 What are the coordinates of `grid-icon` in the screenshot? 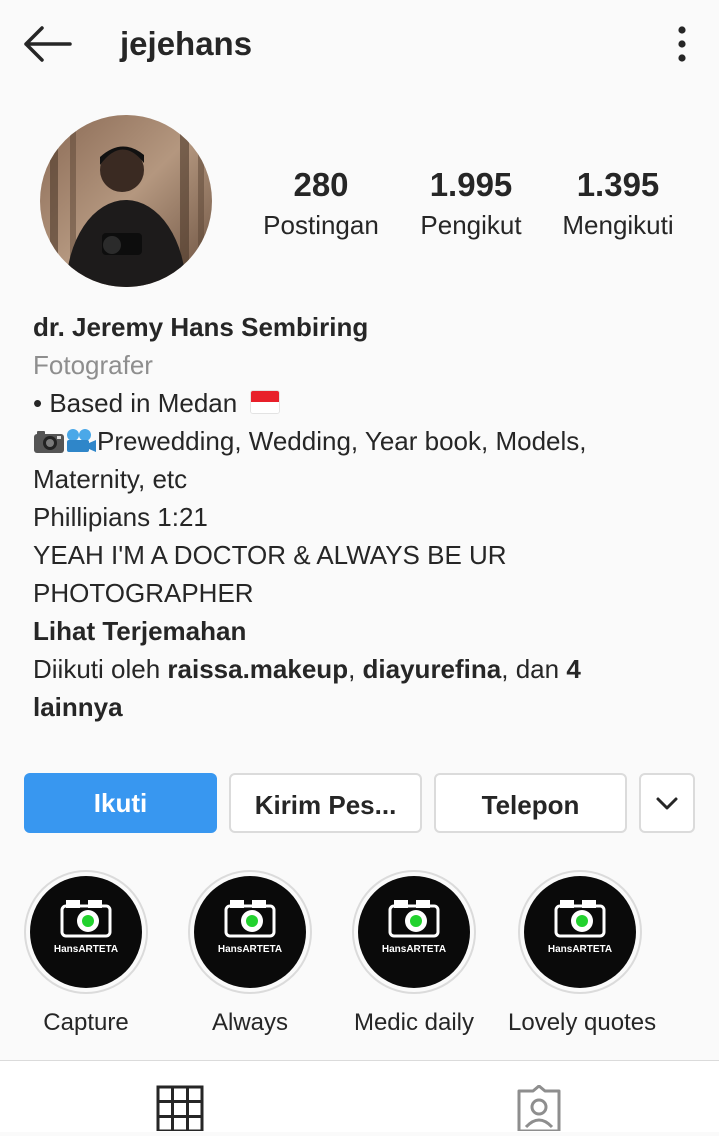 It's located at (180, 1110).